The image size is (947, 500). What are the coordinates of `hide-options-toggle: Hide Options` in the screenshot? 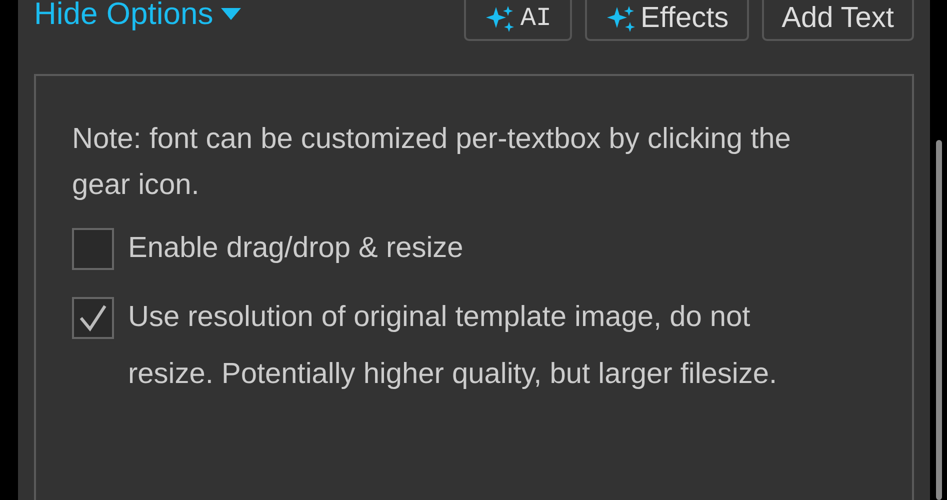 It's located at (138, 14).